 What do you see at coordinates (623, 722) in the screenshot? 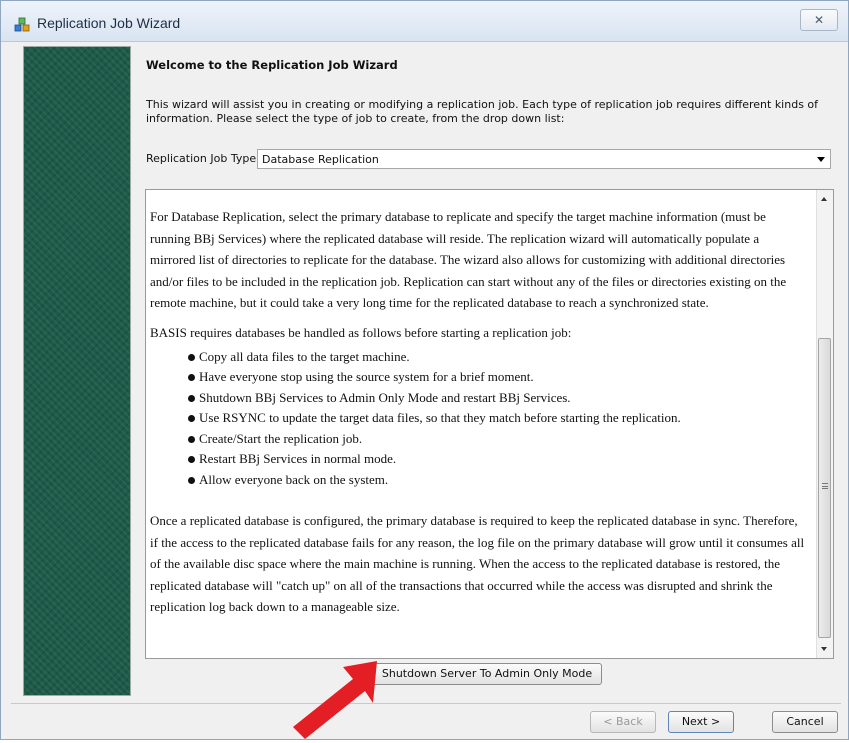
I see `back-button: < Back` at bounding box center [623, 722].